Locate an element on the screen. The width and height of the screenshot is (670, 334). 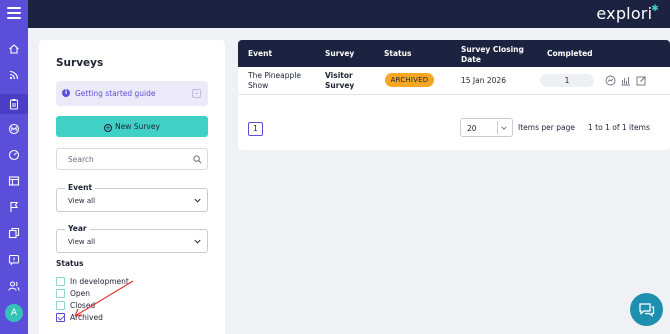
event-value: View all is located at coordinates (82, 201).